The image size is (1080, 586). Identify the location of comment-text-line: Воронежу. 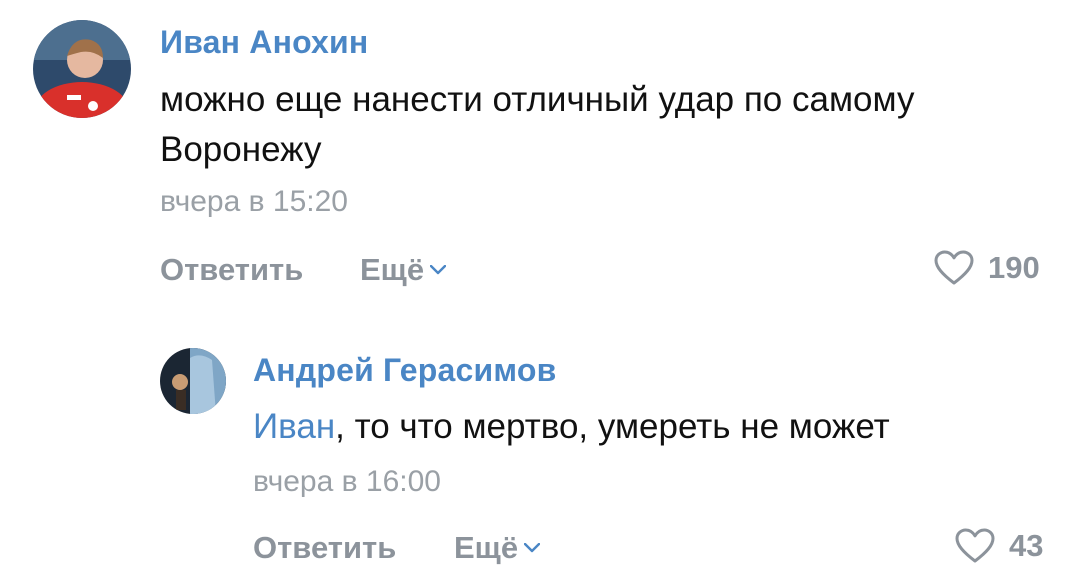
(241, 149).